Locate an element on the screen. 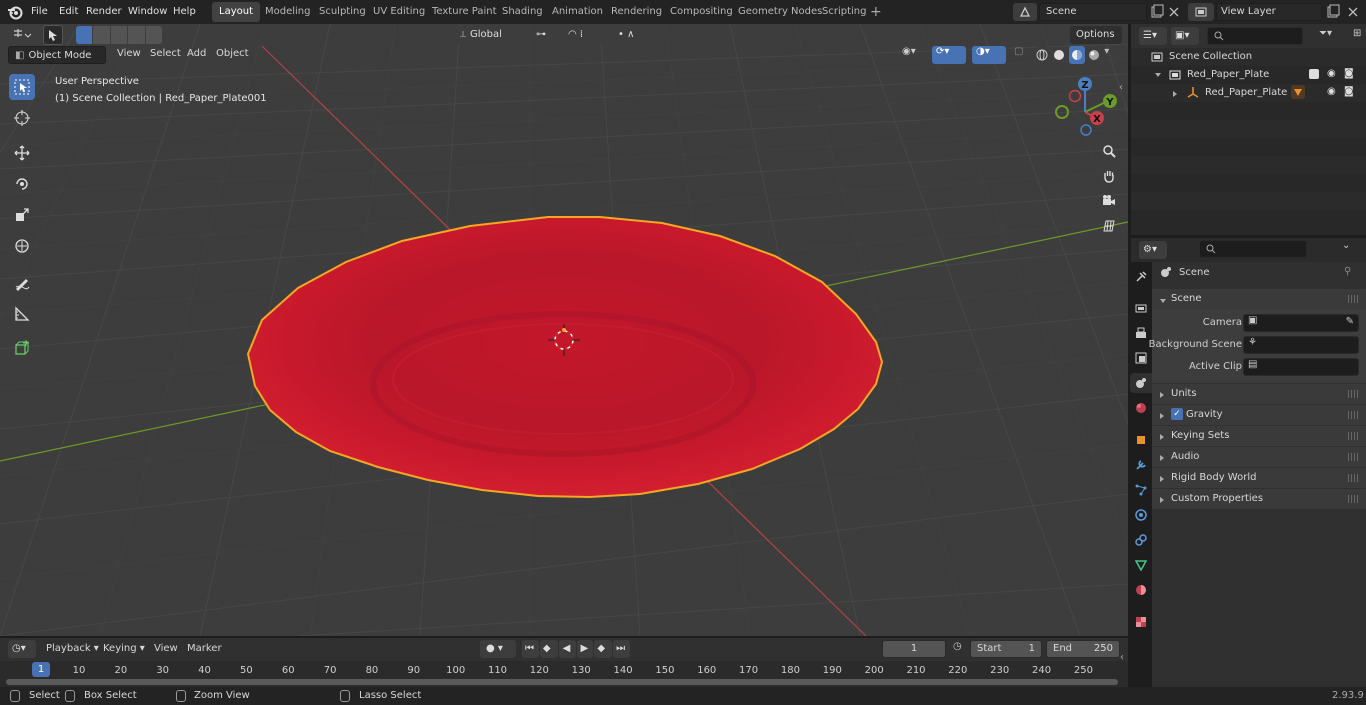  timeline-menu-view: View is located at coordinates (166, 648).